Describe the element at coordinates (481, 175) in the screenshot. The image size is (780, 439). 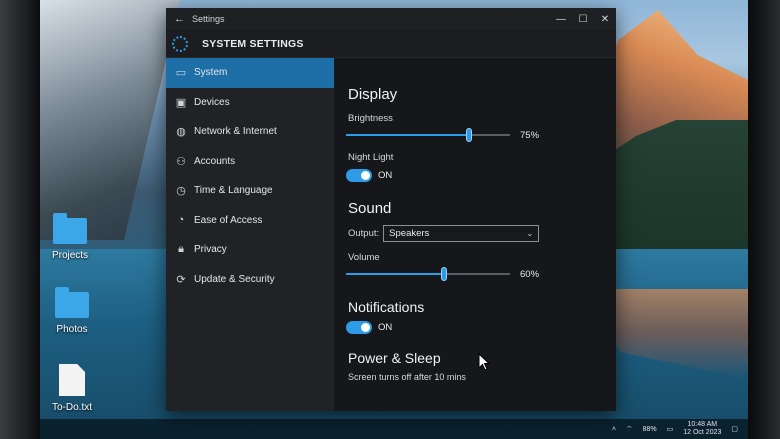
I see `nightlight-toggle-row: ON` at that location.